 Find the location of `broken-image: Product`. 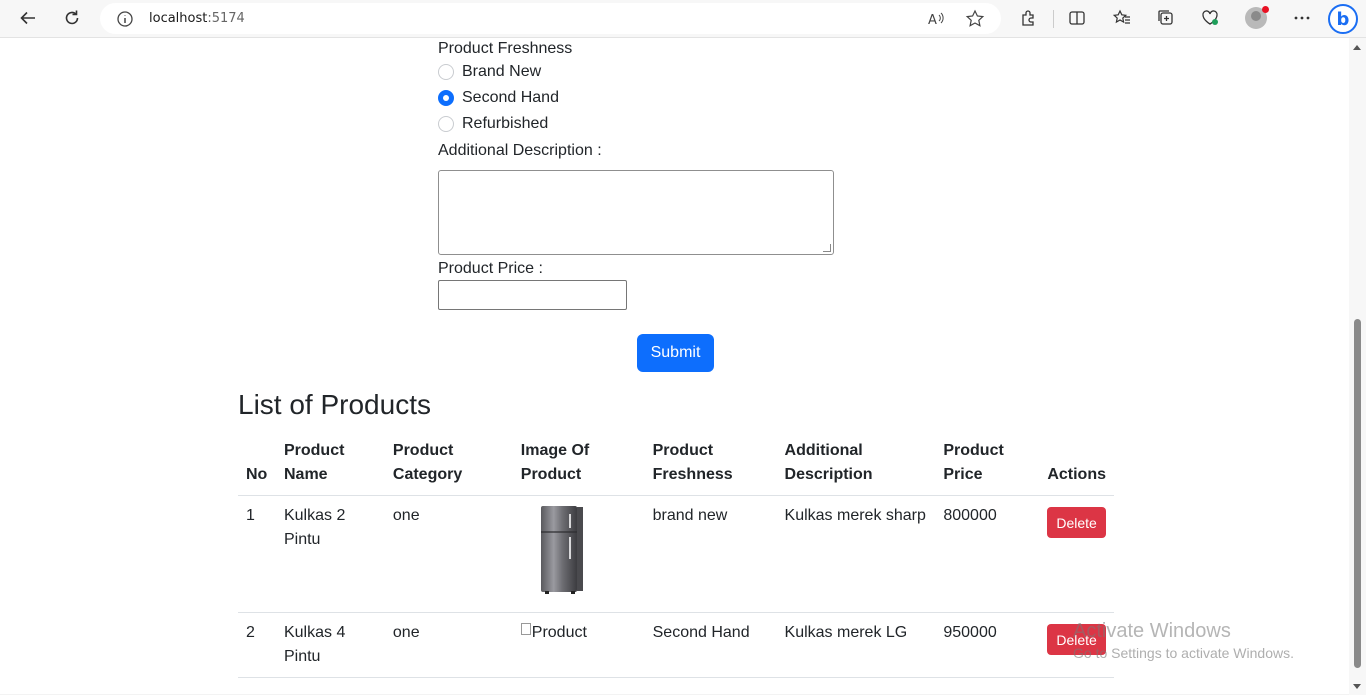

broken-image: Product is located at coordinates (553, 633).